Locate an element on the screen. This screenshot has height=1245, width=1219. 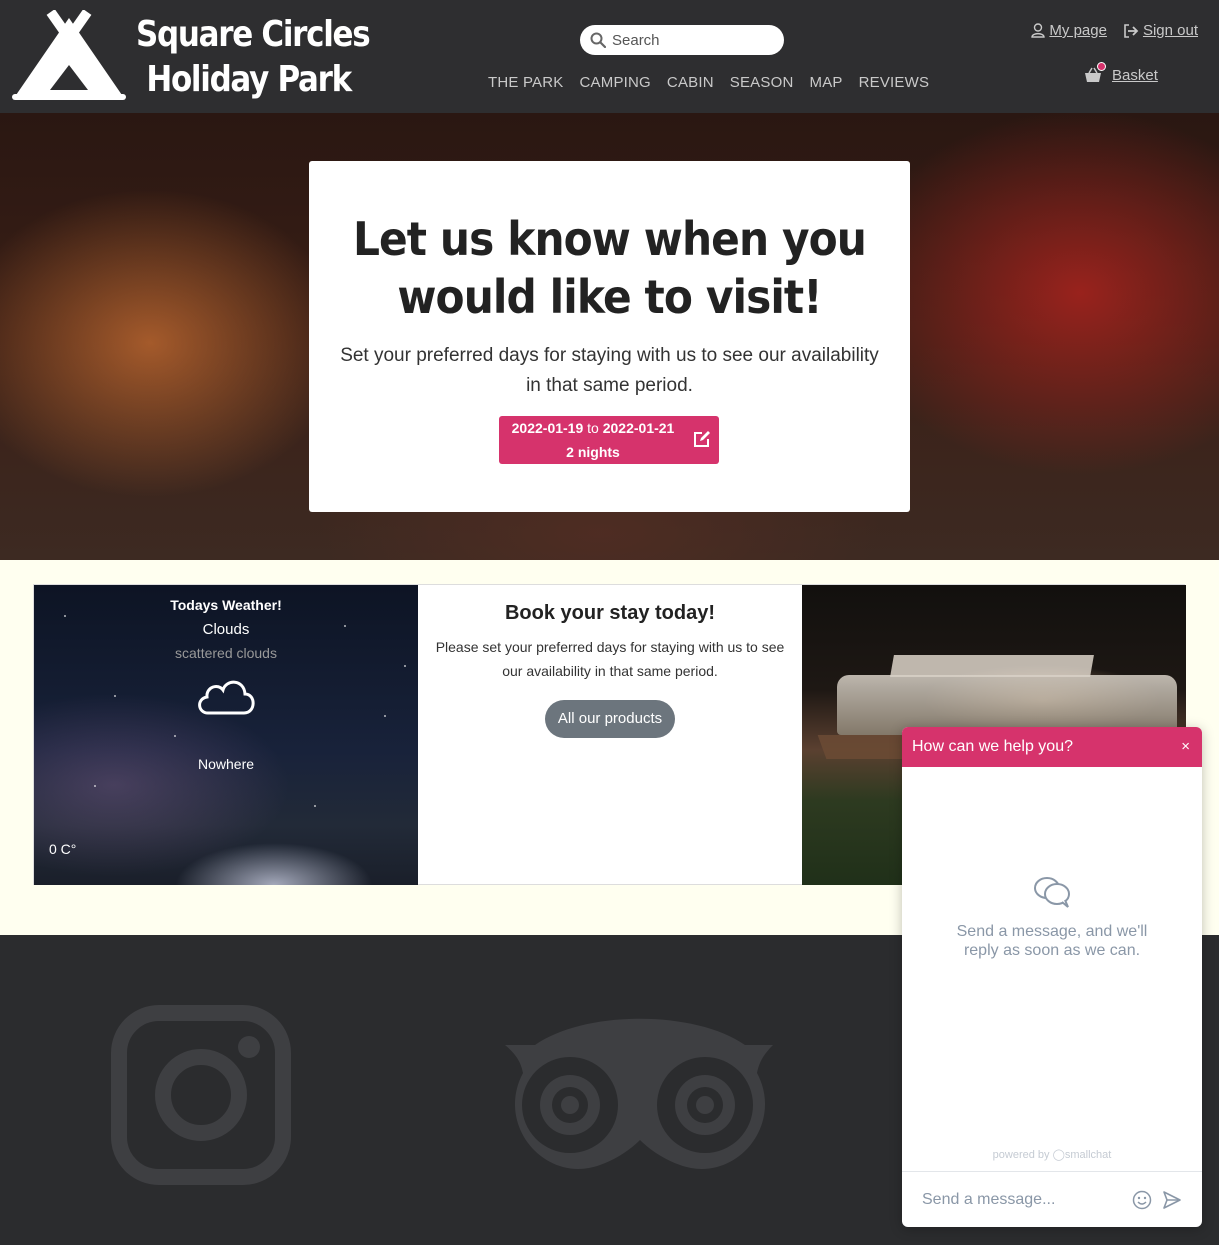
basket-badge is located at coordinates (1101, 66).